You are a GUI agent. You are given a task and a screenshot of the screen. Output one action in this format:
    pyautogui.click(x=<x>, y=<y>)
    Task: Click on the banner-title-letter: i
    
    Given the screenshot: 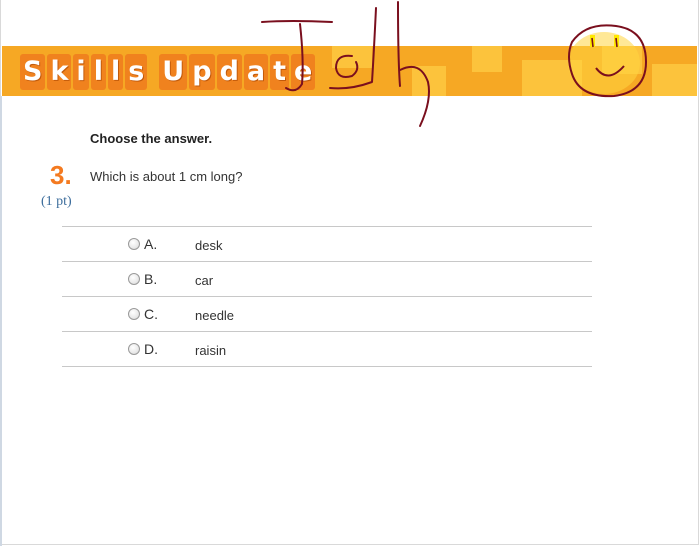 What is the action you would take?
    pyautogui.click(x=81, y=72)
    